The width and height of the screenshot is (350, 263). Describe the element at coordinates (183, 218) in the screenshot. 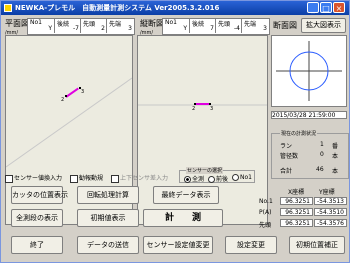

I see `measure-button: 計 測` at that location.